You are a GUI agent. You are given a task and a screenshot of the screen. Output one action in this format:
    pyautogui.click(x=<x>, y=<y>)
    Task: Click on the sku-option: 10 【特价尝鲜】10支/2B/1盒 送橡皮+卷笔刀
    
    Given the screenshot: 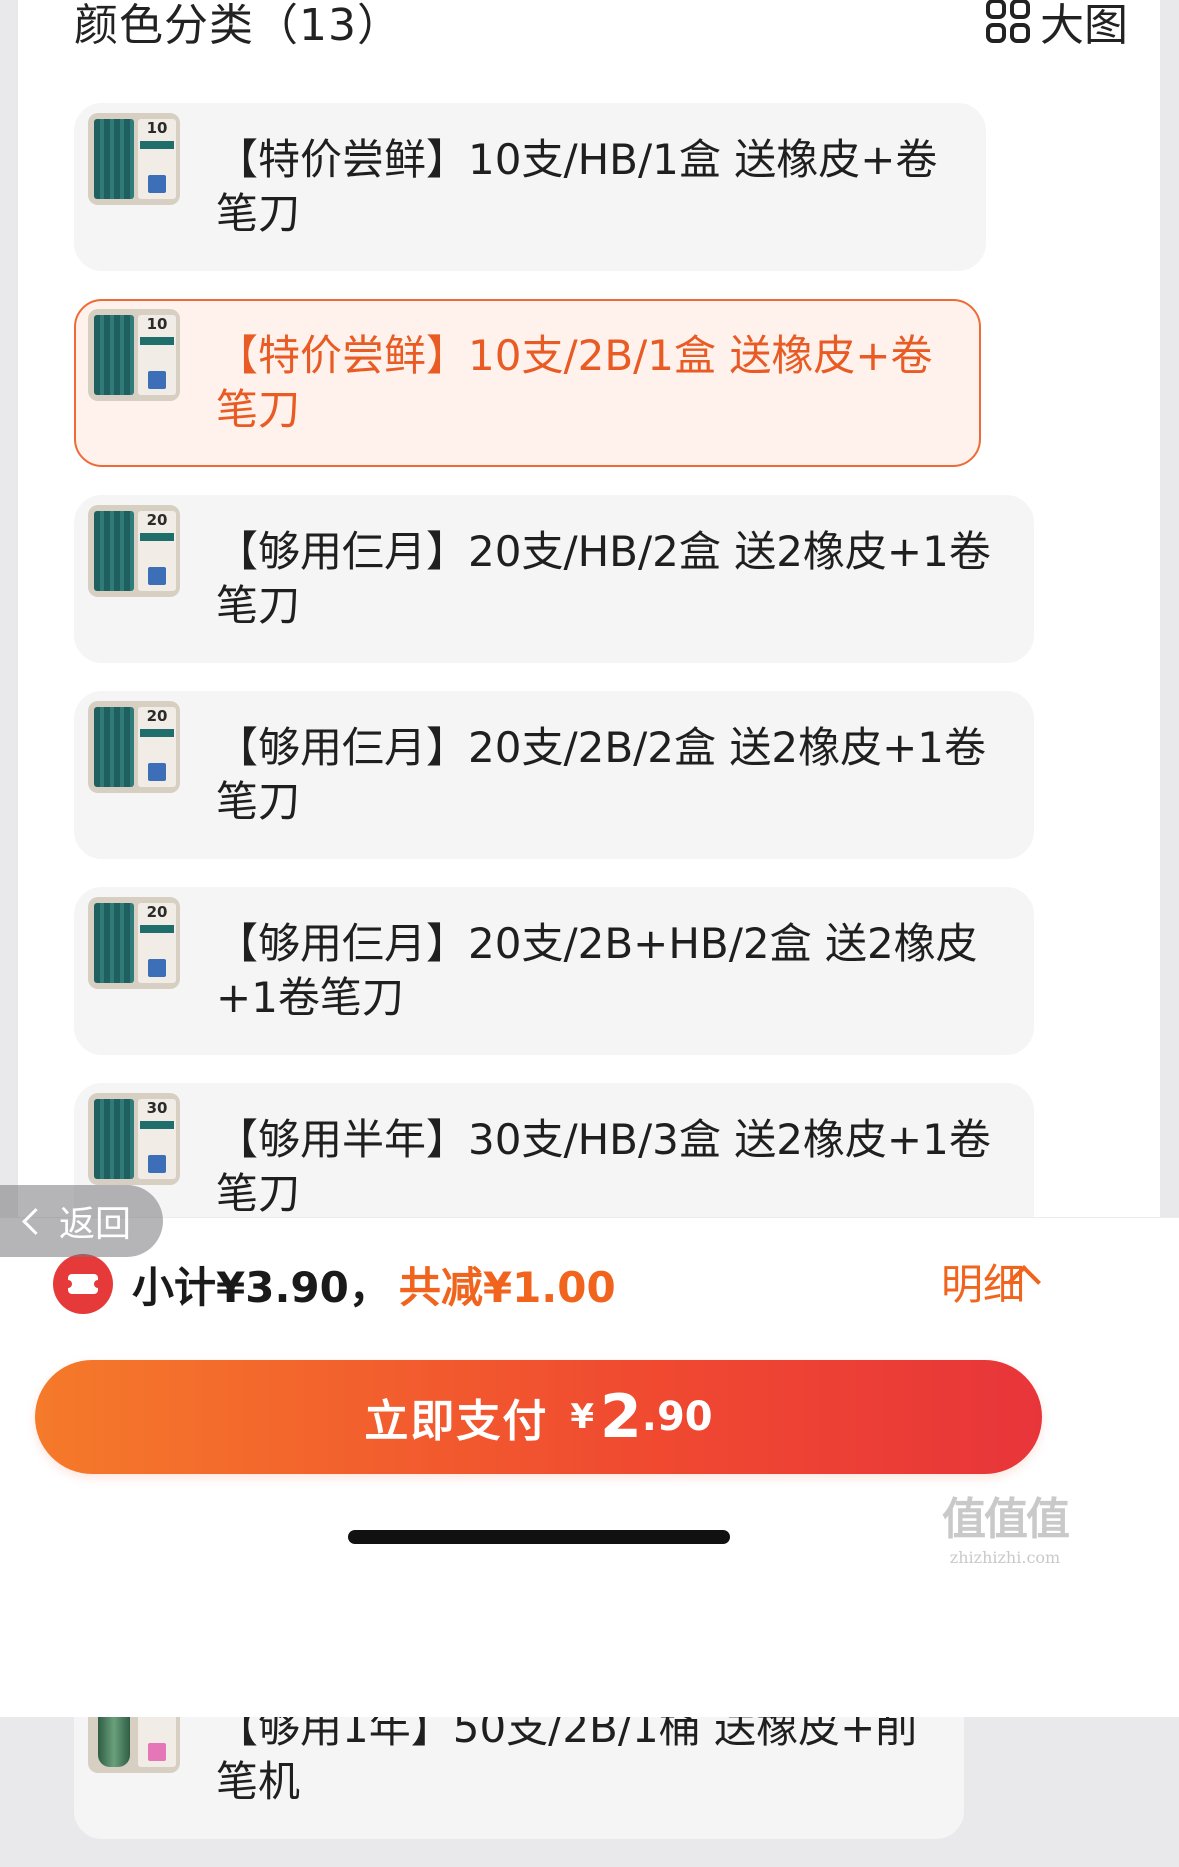 What is the action you would take?
    pyautogui.click(x=527, y=383)
    